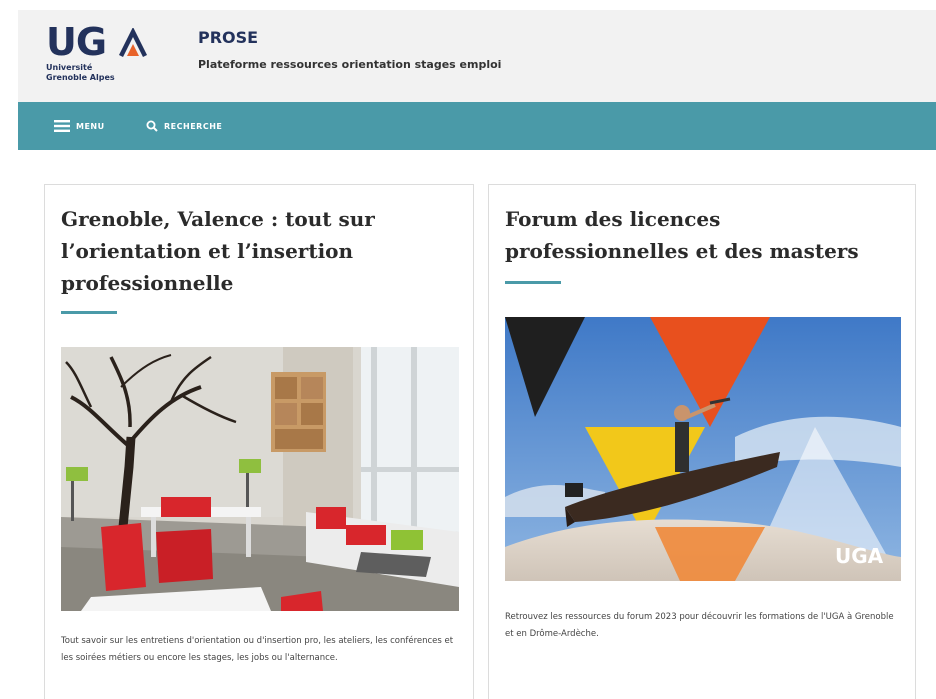 The image size is (936, 699). What do you see at coordinates (228, 37) in the screenshot?
I see `site-title: PROSE` at bounding box center [228, 37].